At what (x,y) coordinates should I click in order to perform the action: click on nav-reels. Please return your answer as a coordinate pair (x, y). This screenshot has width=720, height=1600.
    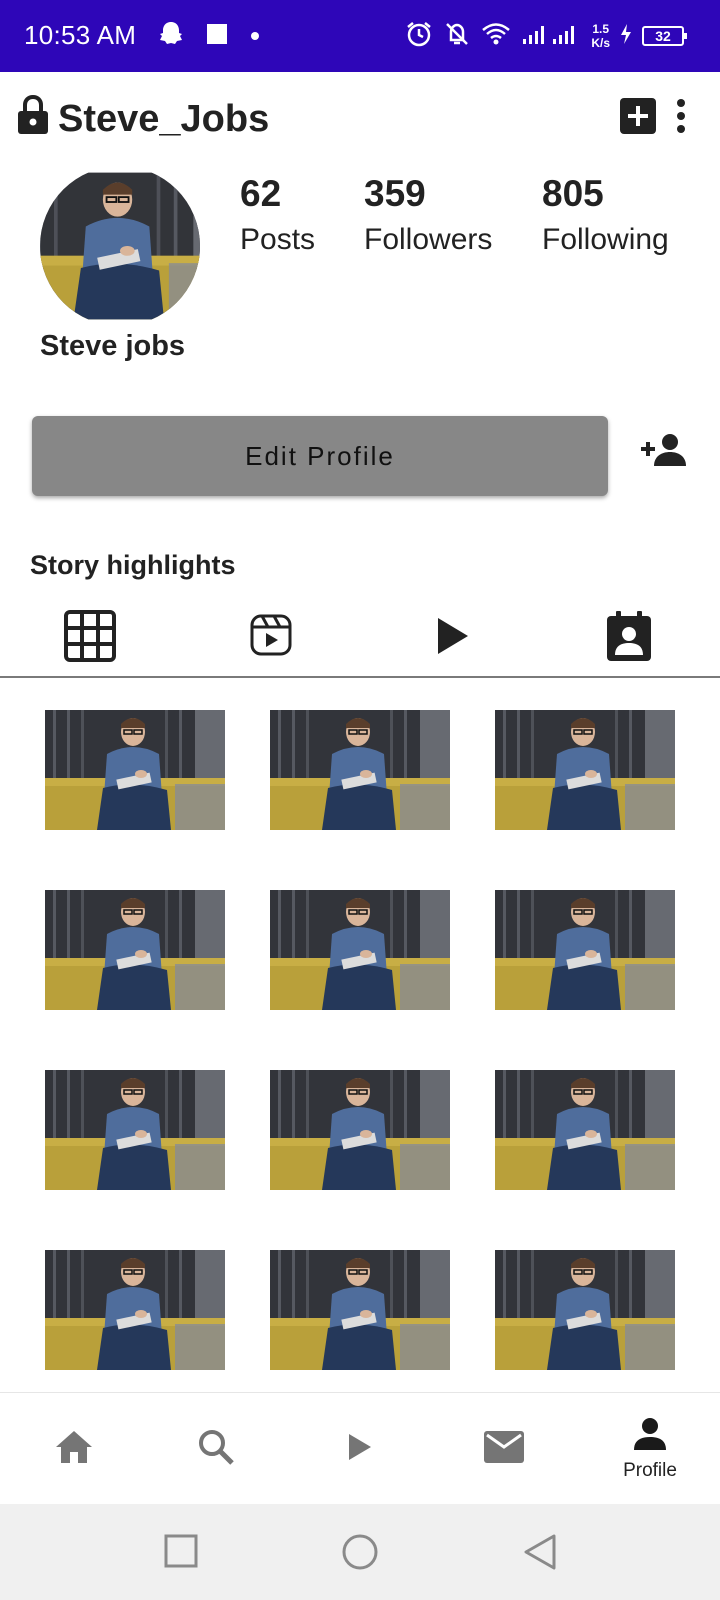
    Looking at the image, I should click on (360, 1449).